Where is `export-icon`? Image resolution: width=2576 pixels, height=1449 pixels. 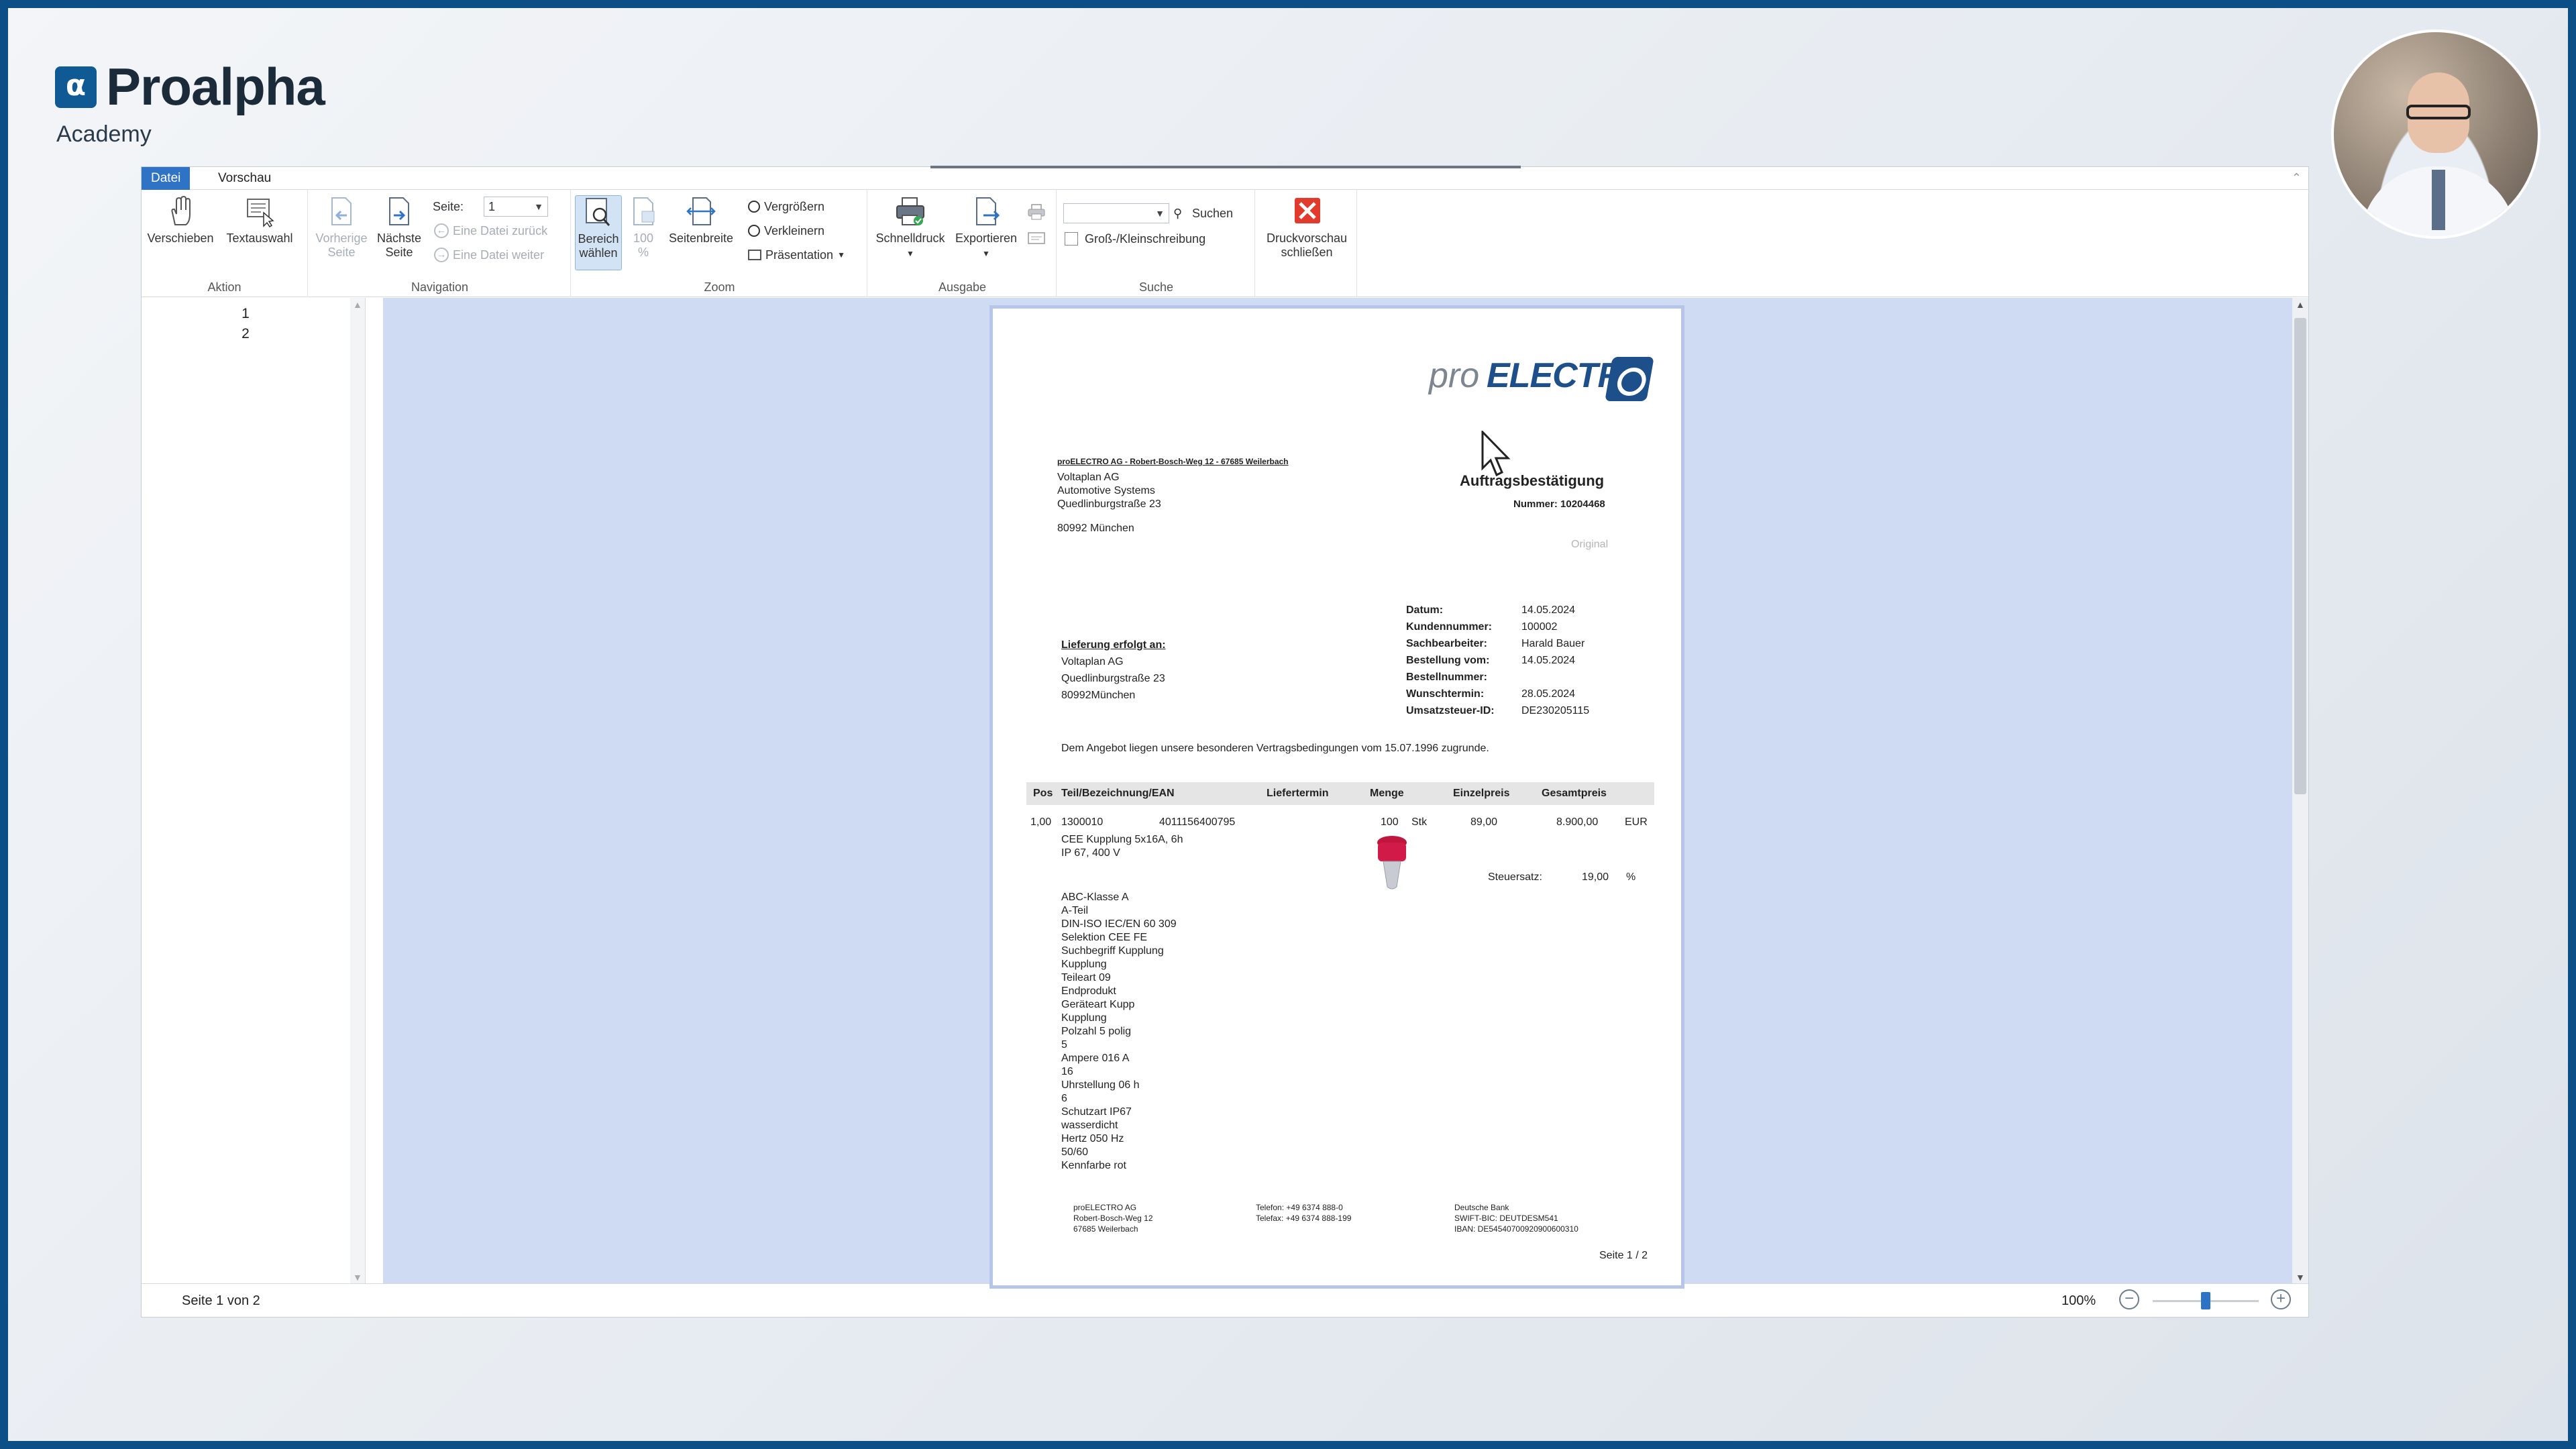
export-icon is located at coordinates (988, 211).